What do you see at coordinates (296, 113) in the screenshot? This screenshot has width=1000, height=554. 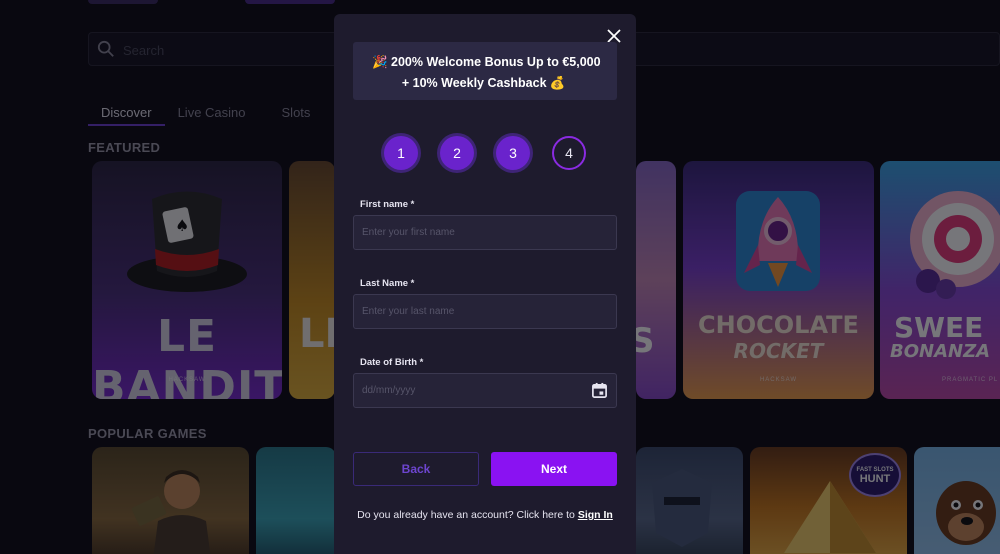 I see `tab-slots: Slots` at bounding box center [296, 113].